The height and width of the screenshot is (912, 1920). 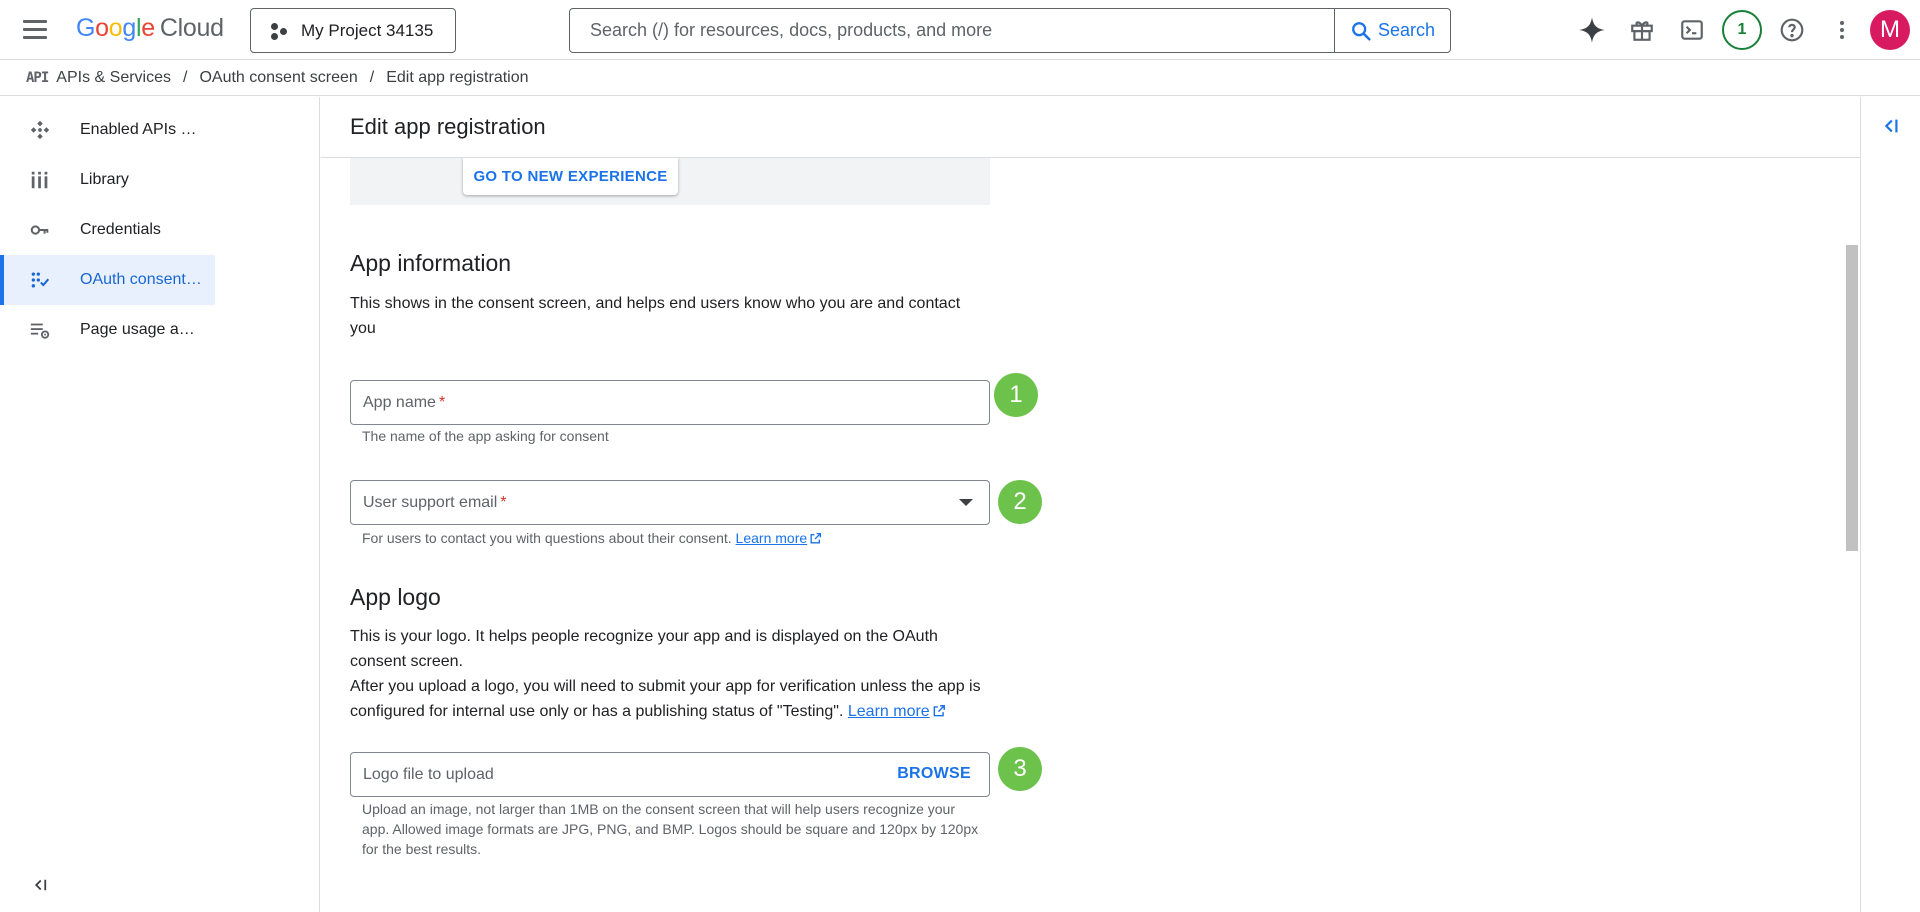 What do you see at coordinates (670, 502) in the screenshot?
I see `user-support-email-select: User support email *` at bounding box center [670, 502].